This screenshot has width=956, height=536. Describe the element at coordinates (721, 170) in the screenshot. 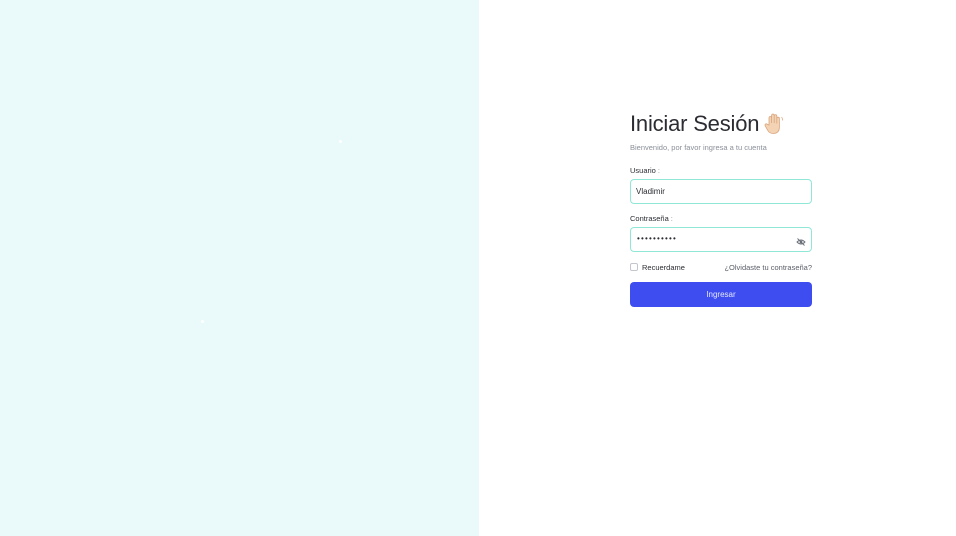

I see `username-label: Usuario:` at that location.